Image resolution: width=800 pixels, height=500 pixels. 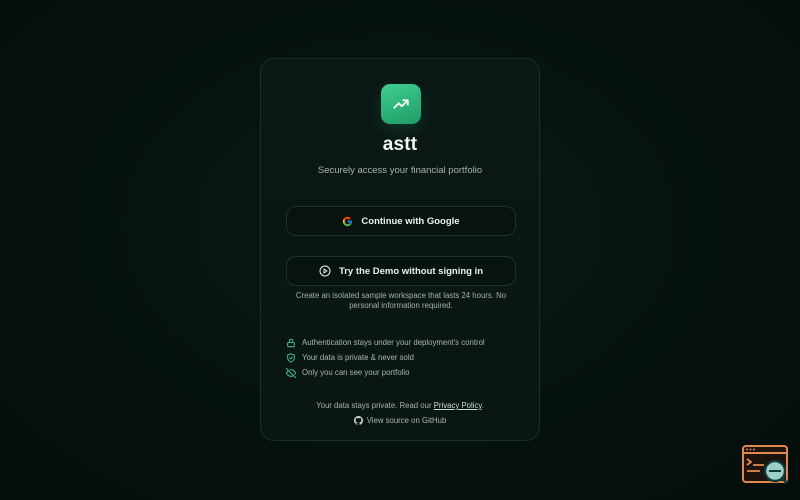 What do you see at coordinates (406, 420) in the screenshot?
I see `github-label: View source on GitHub` at bounding box center [406, 420].